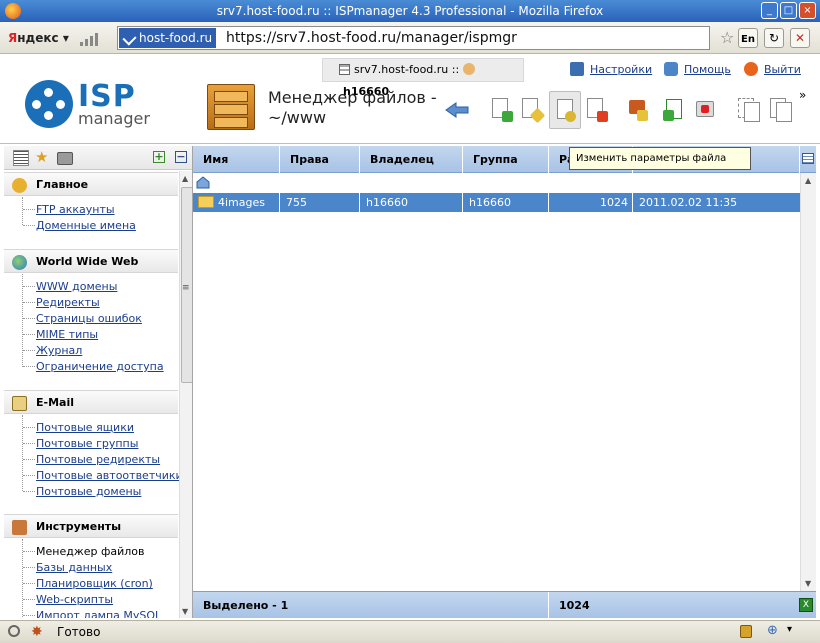 The width and height of the screenshot is (820, 643). I want to click on back-icon, so click(457, 110).